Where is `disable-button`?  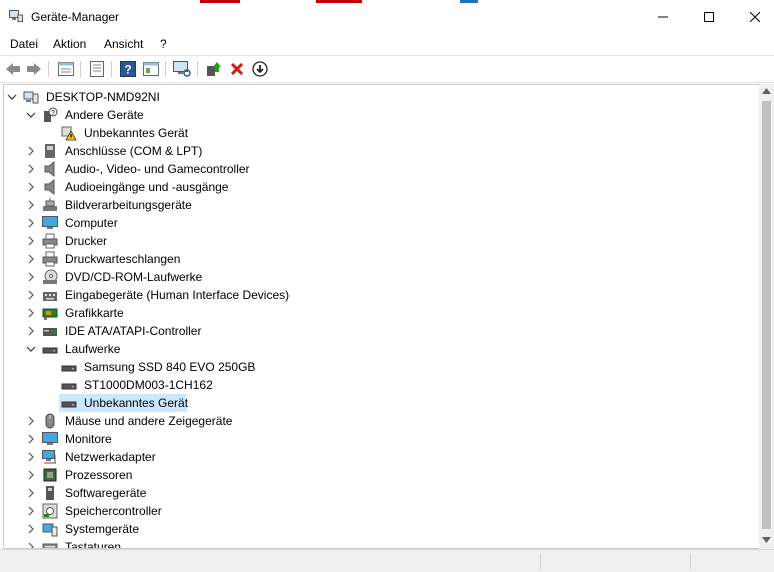 disable-button is located at coordinates (260, 69).